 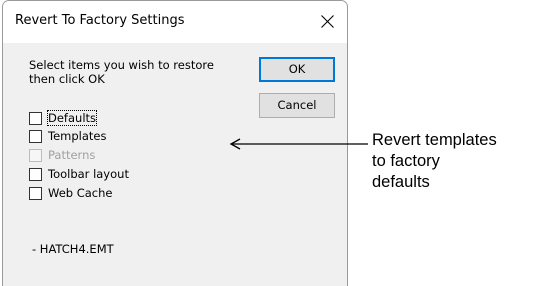 What do you see at coordinates (77, 136) in the screenshot?
I see `checkbox-label: Templates` at bounding box center [77, 136].